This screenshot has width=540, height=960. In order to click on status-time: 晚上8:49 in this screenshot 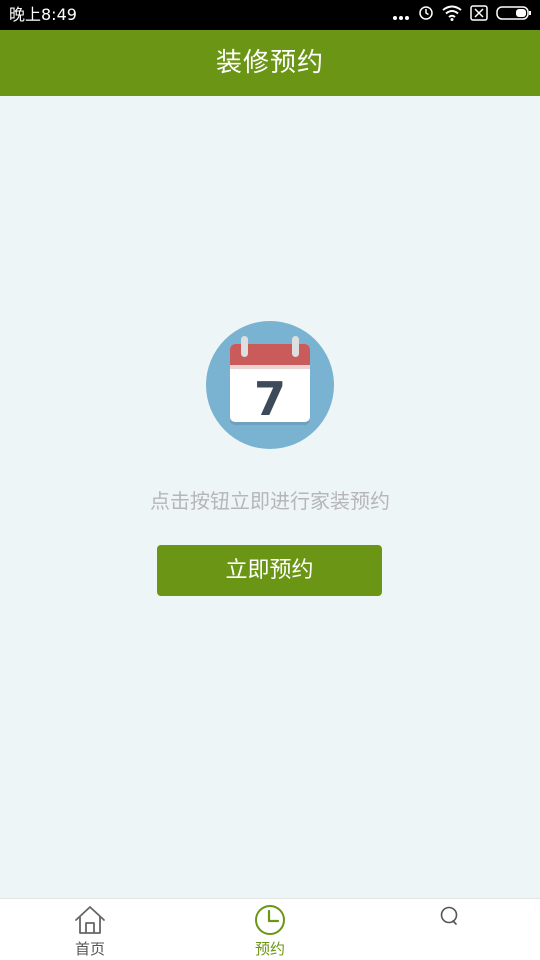, I will do `click(43, 14)`.